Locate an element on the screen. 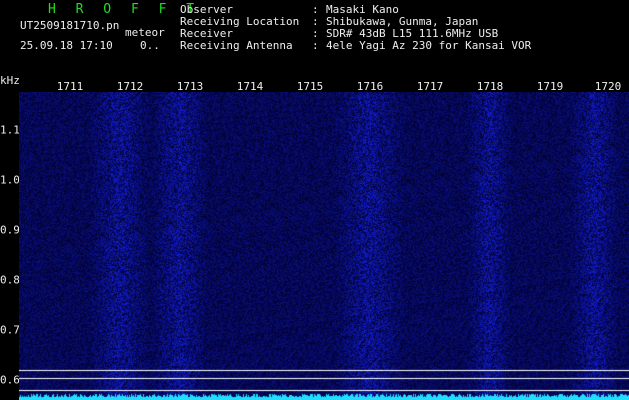 Image resolution: width=629 pixels, height=400 pixels. y-tick-label: 0.9 is located at coordinates (10, 230).